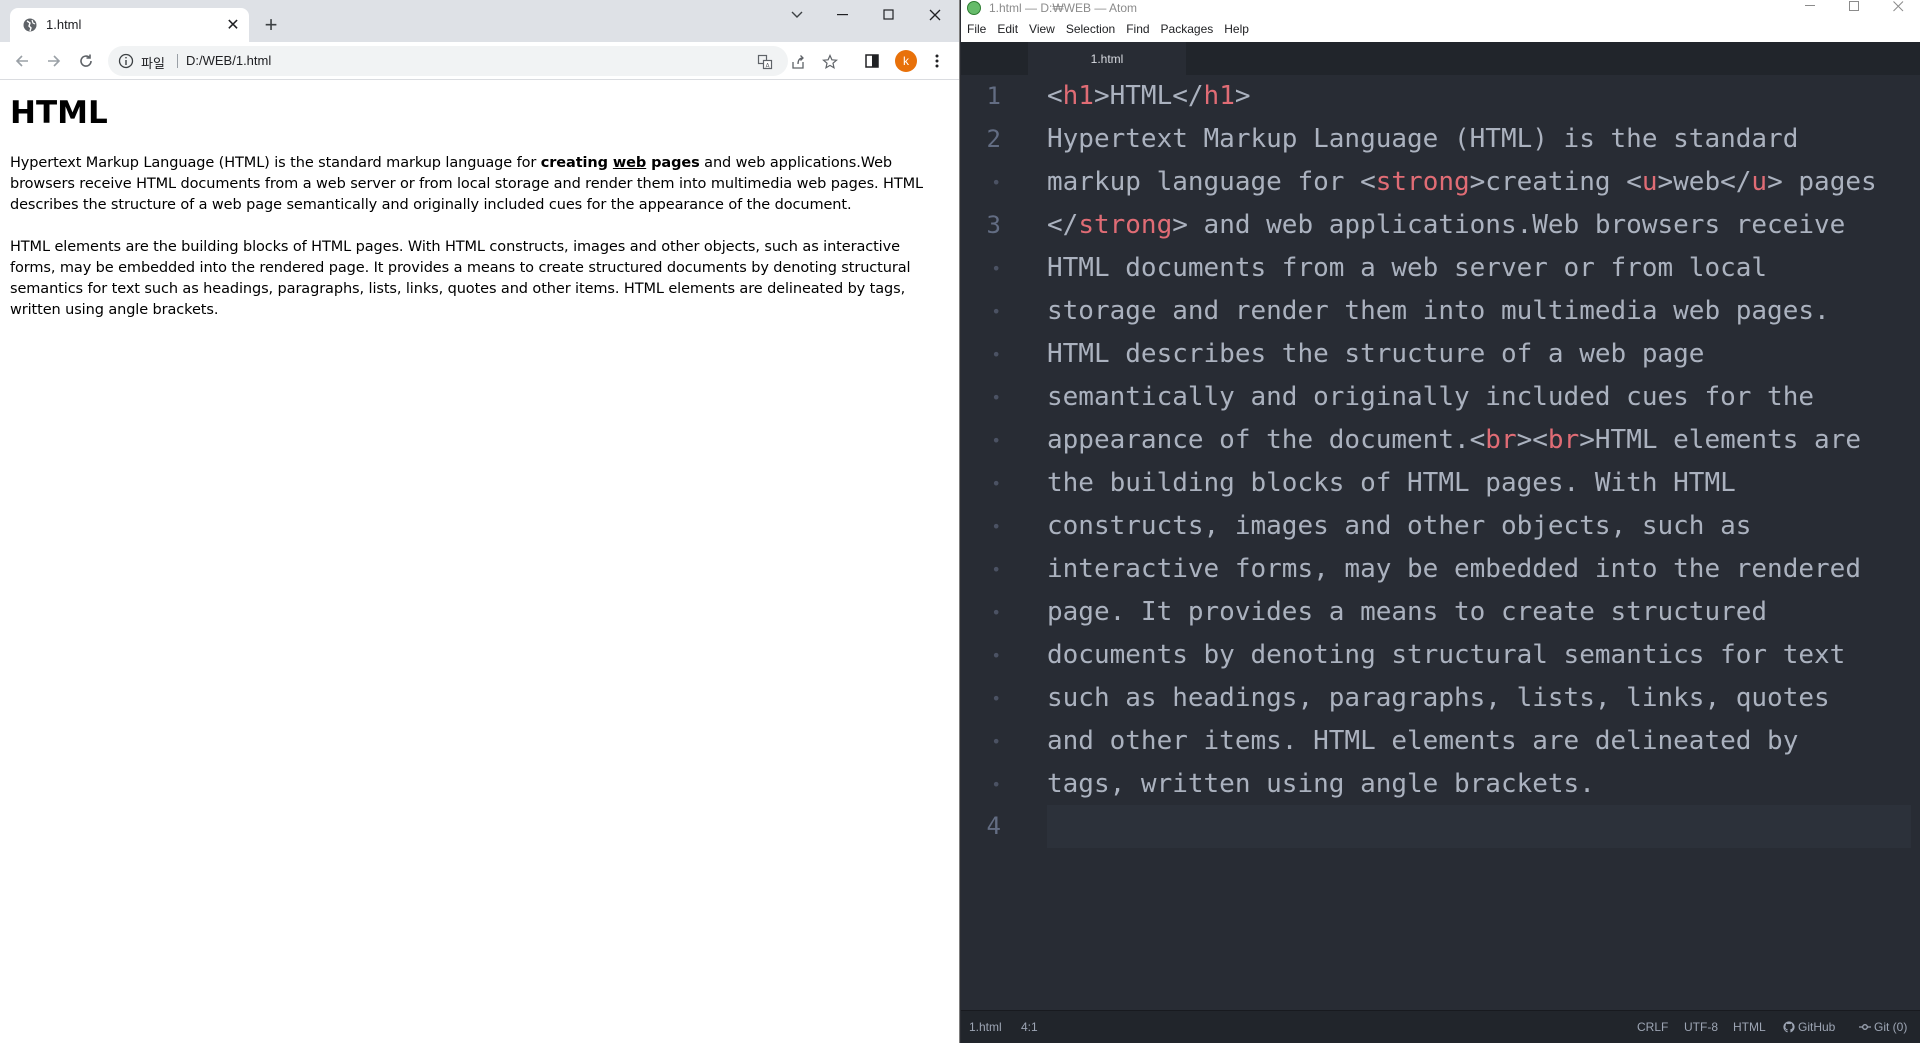  Describe the element at coordinates (233, 25) in the screenshot. I see `close-tab-icon: ✕` at that location.